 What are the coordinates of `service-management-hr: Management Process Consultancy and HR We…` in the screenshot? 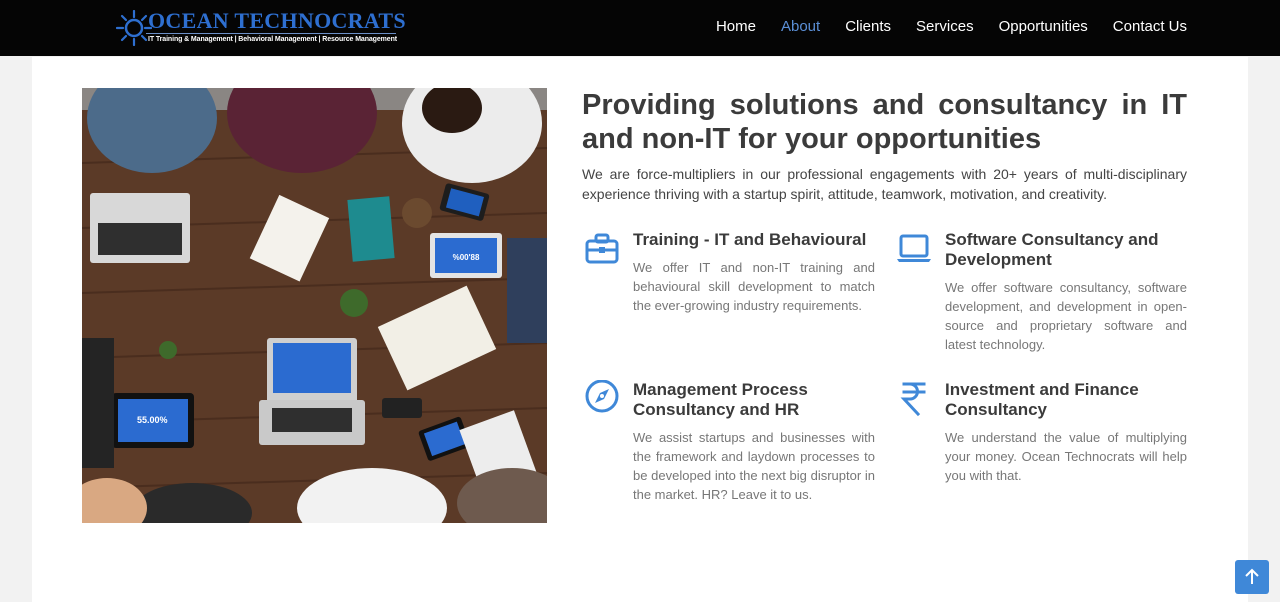 It's located at (728, 452).